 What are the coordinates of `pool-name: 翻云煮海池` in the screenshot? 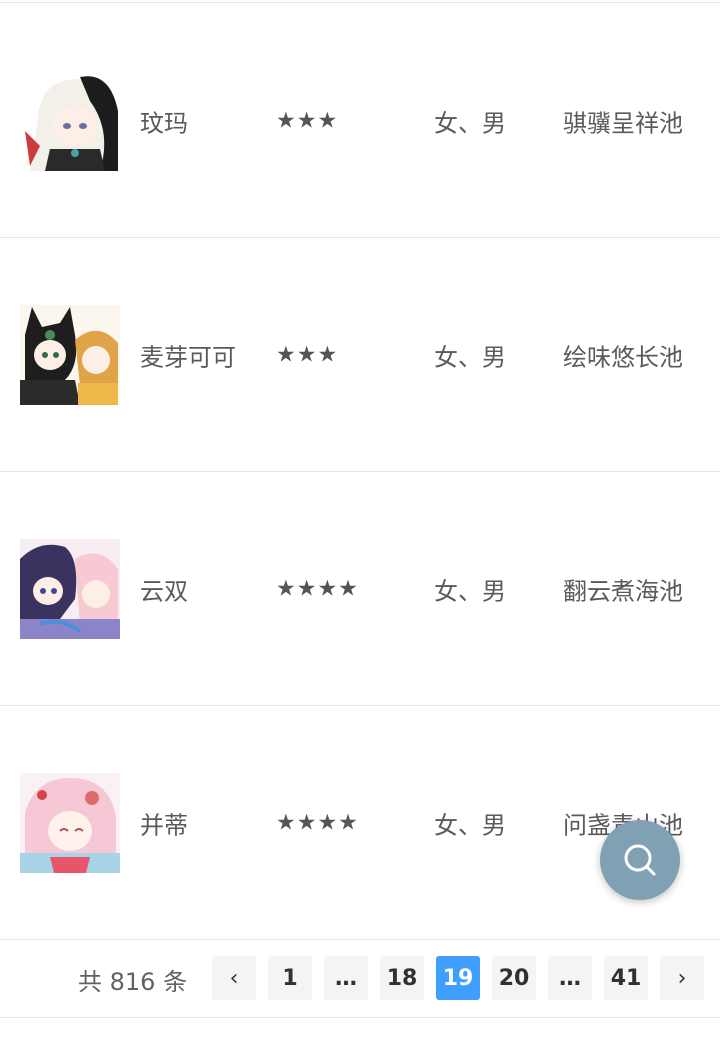 It's located at (623, 591).